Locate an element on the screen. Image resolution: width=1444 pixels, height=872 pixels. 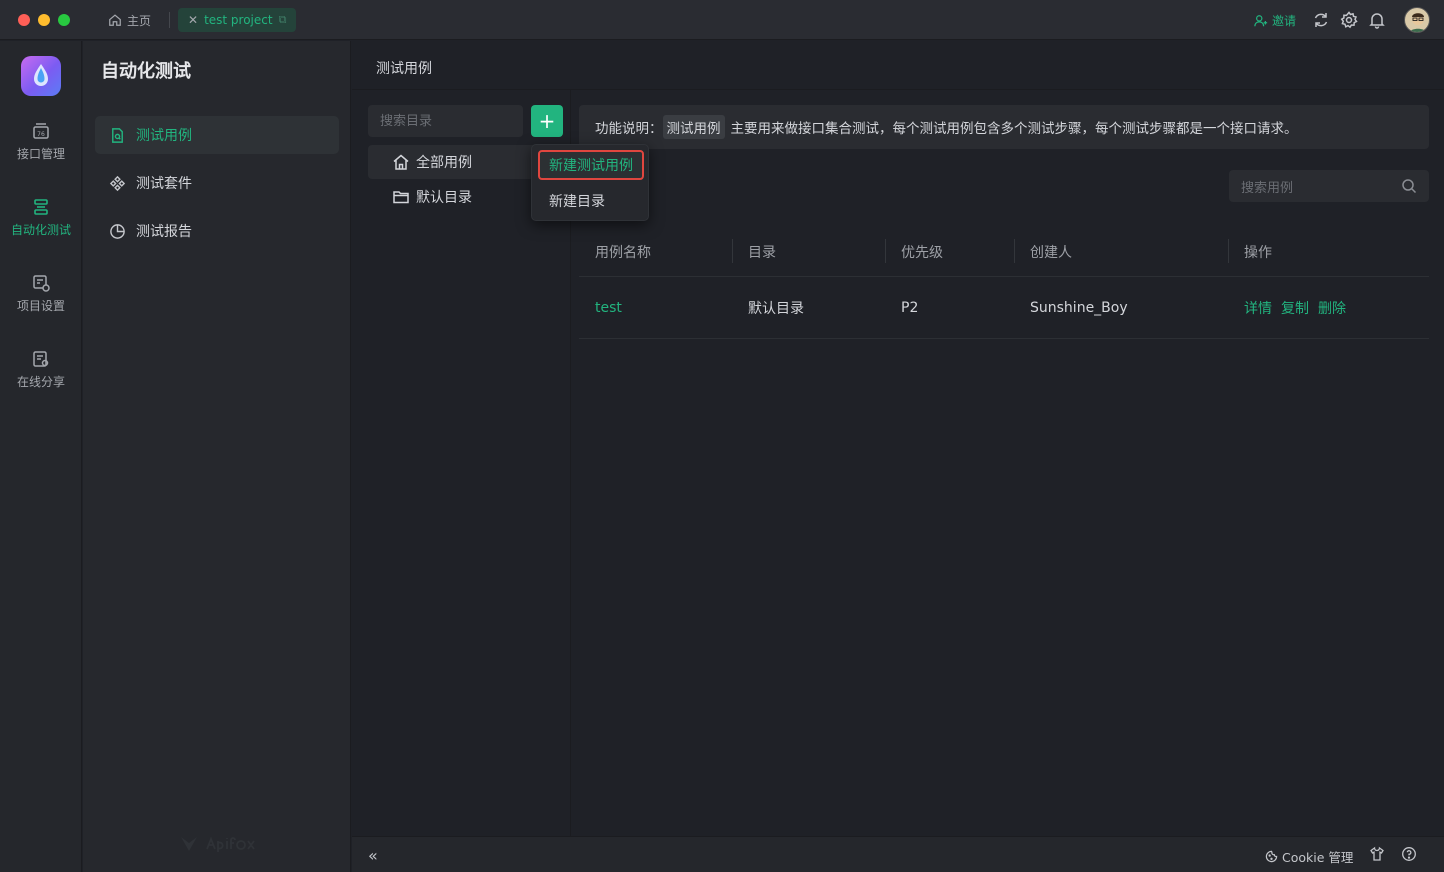
external-link-icon: ⧉ is located at coordinates (283, 20).